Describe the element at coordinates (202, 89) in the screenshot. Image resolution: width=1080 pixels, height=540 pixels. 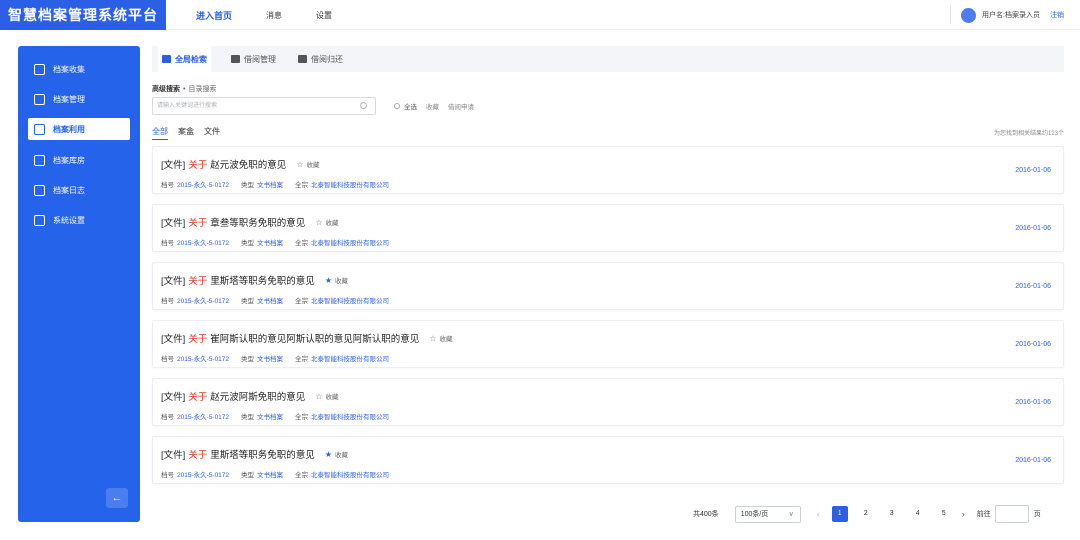
I see `directory-search-link: 目录搜索` at that location.